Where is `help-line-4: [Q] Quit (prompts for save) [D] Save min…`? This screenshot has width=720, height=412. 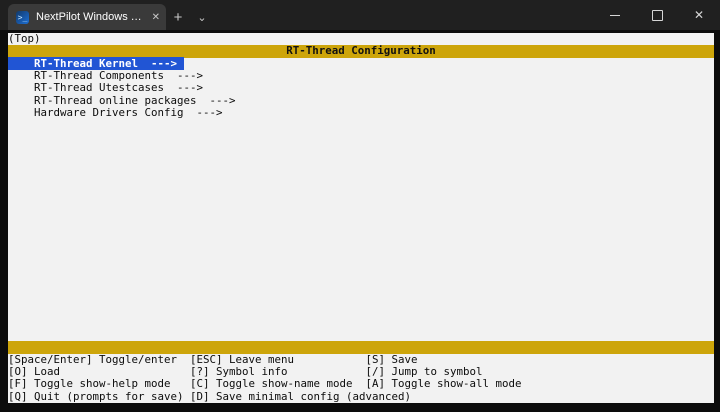
help-line-4: [Q] Quit (prompts for save) [D] Save min… is located at coordinates (210, 396).